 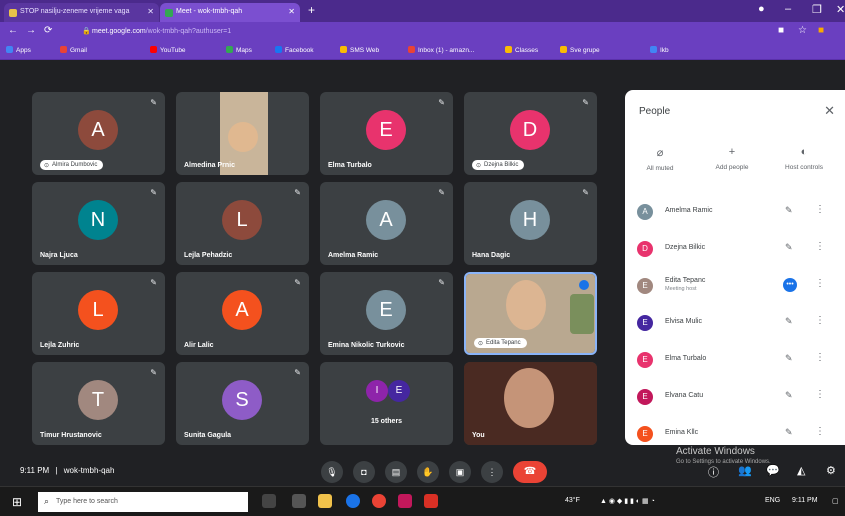 What do you see at coordinates (386, 313) in the screenshot?
I see `participant-tile: E ✎ Emina Nikolic Turkovic` at bounding box center [386, 313].